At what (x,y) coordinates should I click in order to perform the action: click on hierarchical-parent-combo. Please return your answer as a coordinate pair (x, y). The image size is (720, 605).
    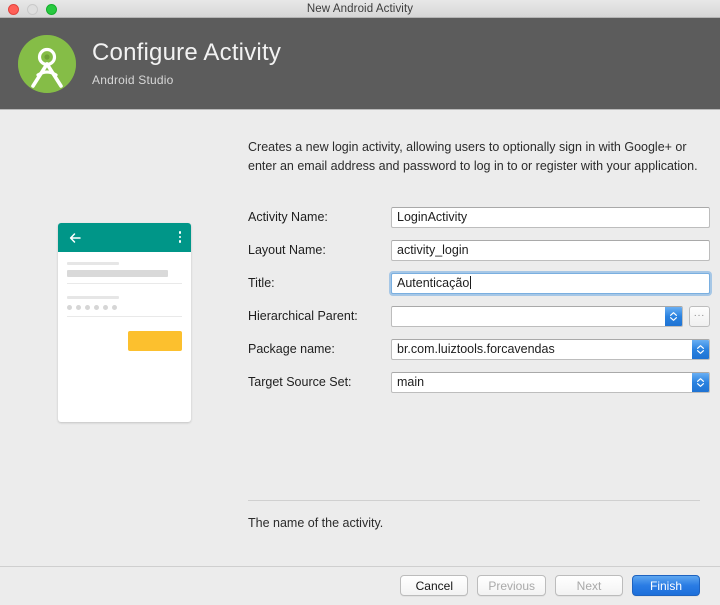
    Looking at the image, I should click on (537, 316).